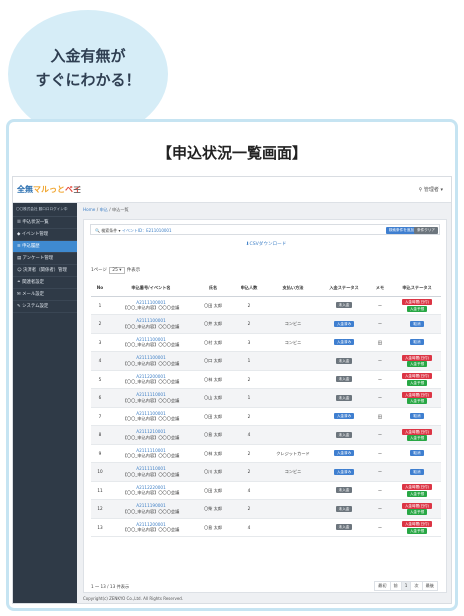 The width and height of the screenshot is (464, 616). Describe the element at coordinates (45, 235) in the screenshot. I see `sidebar-item-1: ◆ イベント管理` at that location.